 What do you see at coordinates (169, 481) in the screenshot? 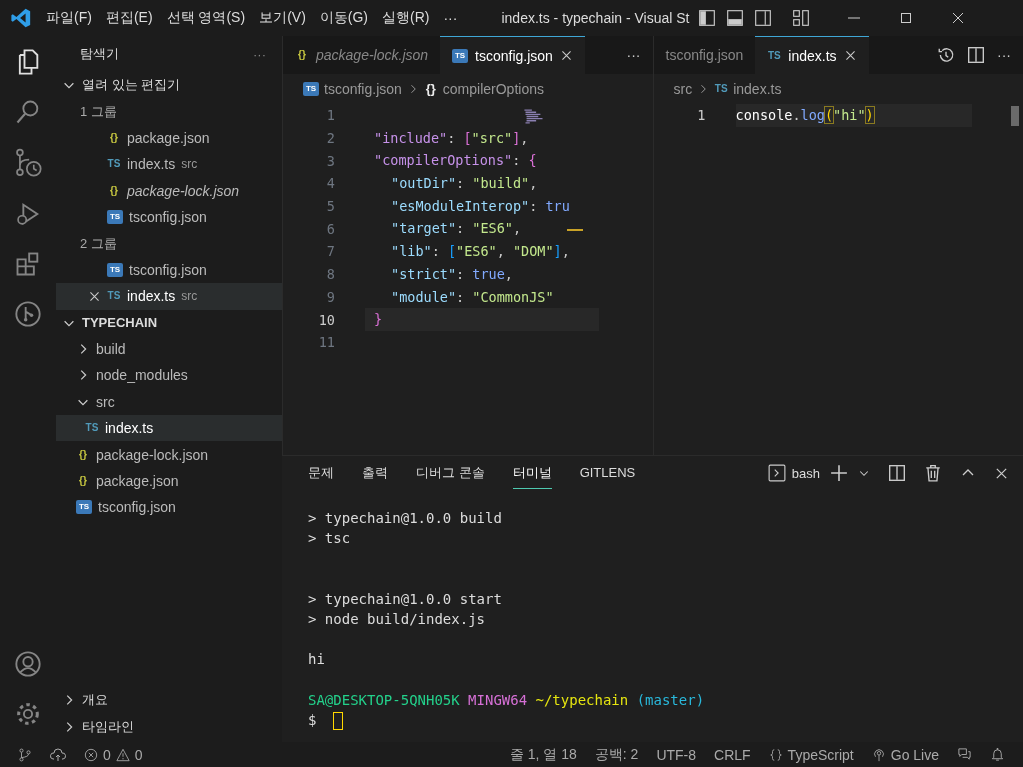
I see `file-item: {} package.json` at bounding box center [169, 481].